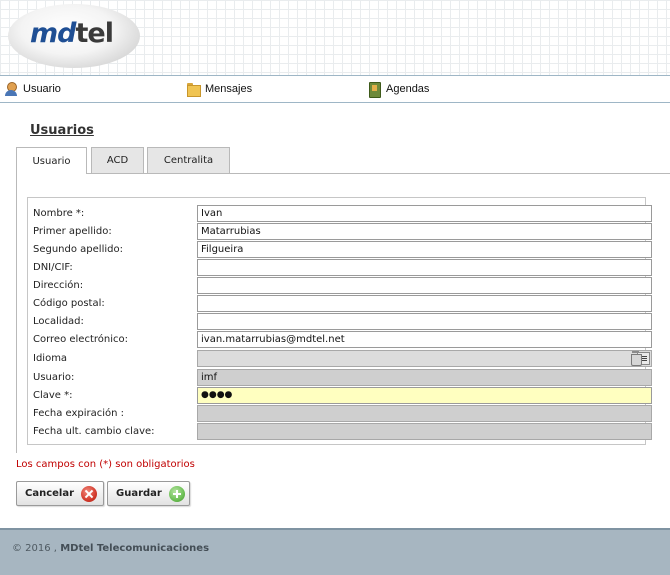  Describe the element at coordinates (78, 249) in the screenshot. I see `field-label: Segundo apellido:` at that location.